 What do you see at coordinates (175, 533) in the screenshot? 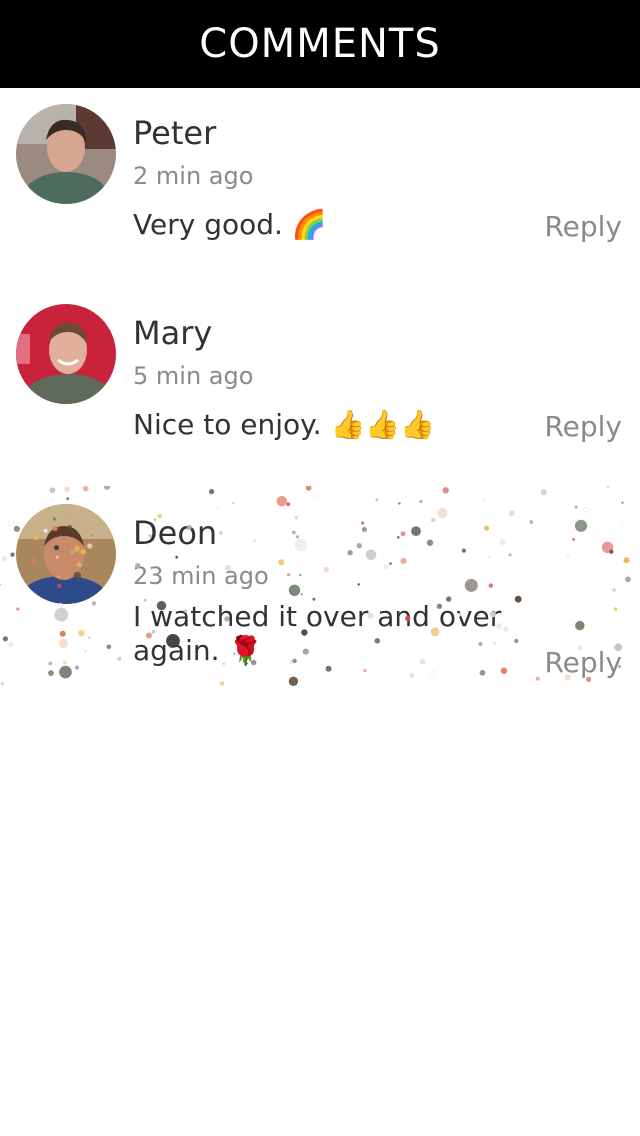
I see `comment-author: Deon` at bounding box center [175, 533].